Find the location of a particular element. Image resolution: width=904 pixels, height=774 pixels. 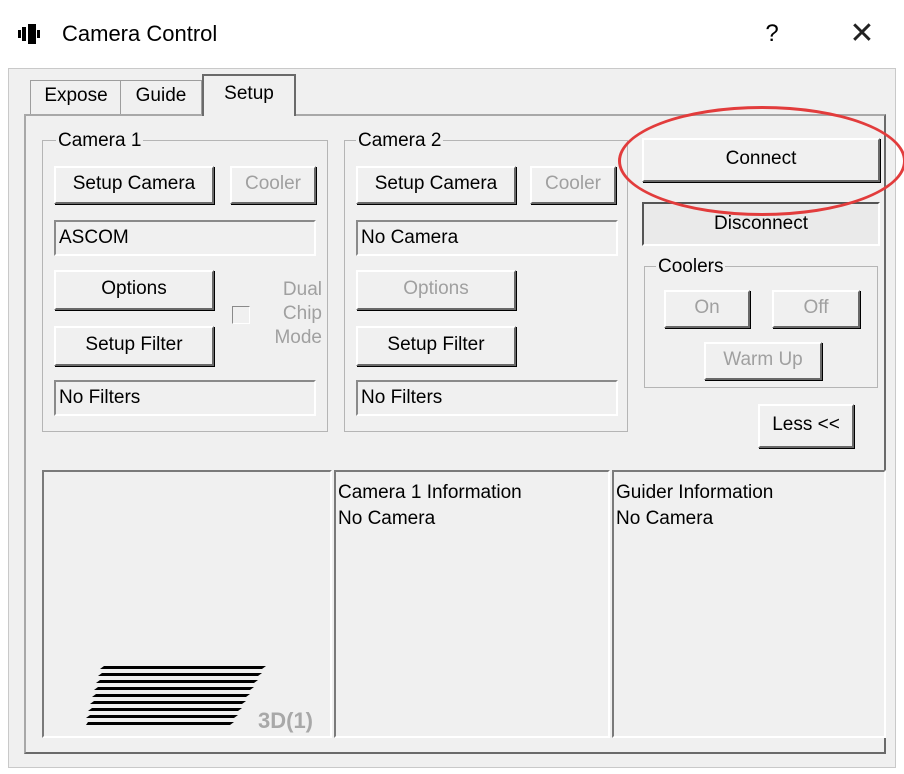

camera1-camera-field: ASCOM is located at coordinates (185, 238).